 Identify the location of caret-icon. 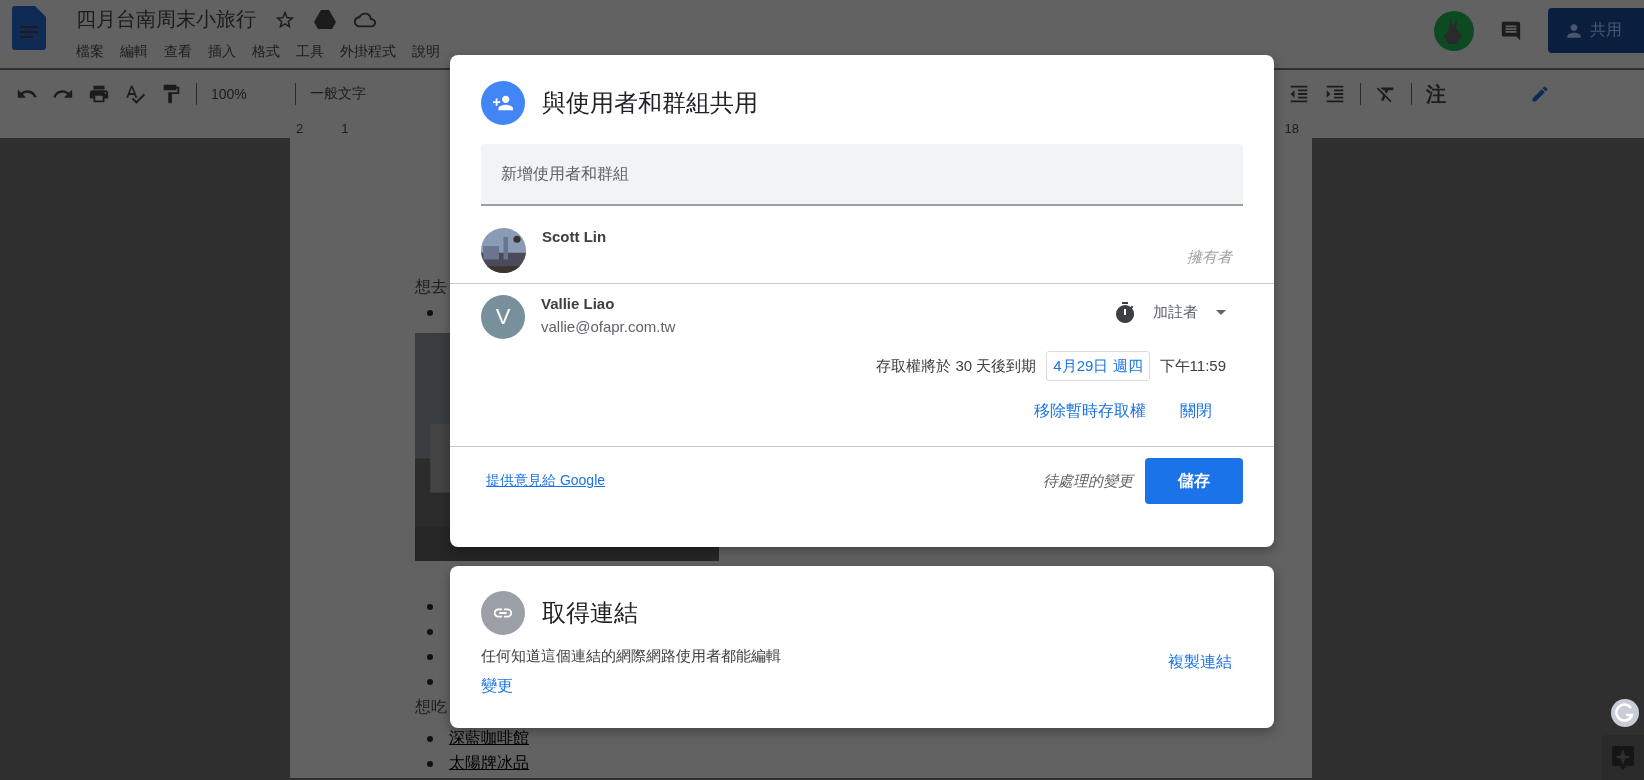
(1221, 312).